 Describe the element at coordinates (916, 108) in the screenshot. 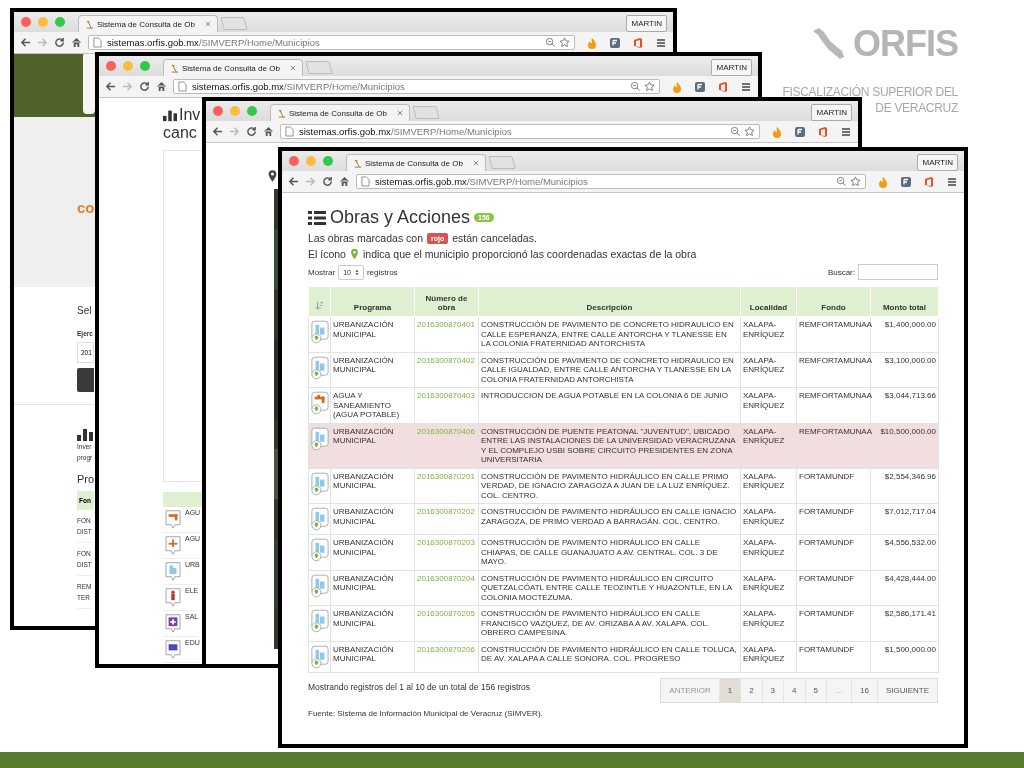

I see `brand-tagline: DE VERACRUZ` at that location.